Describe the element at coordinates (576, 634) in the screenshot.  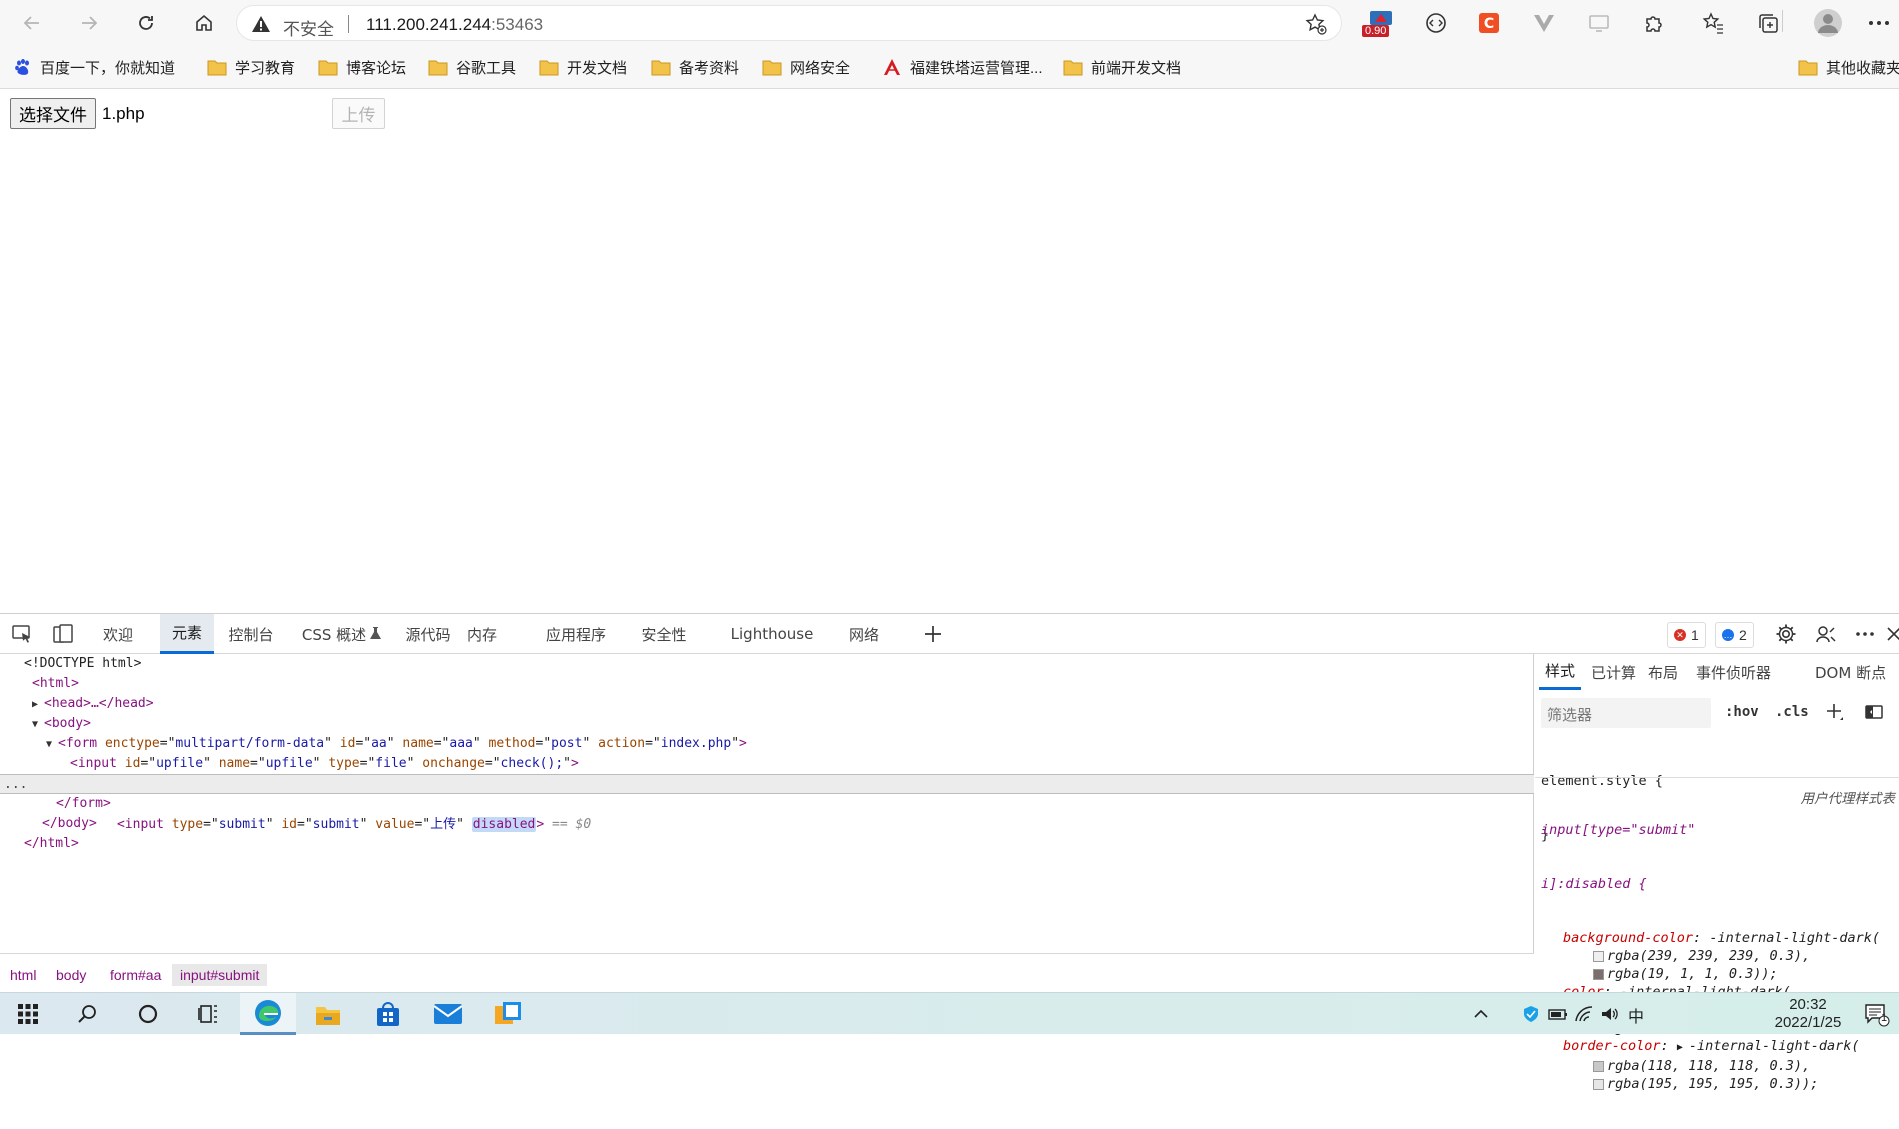
I see `devtools-tab: 应用程序` at that location.